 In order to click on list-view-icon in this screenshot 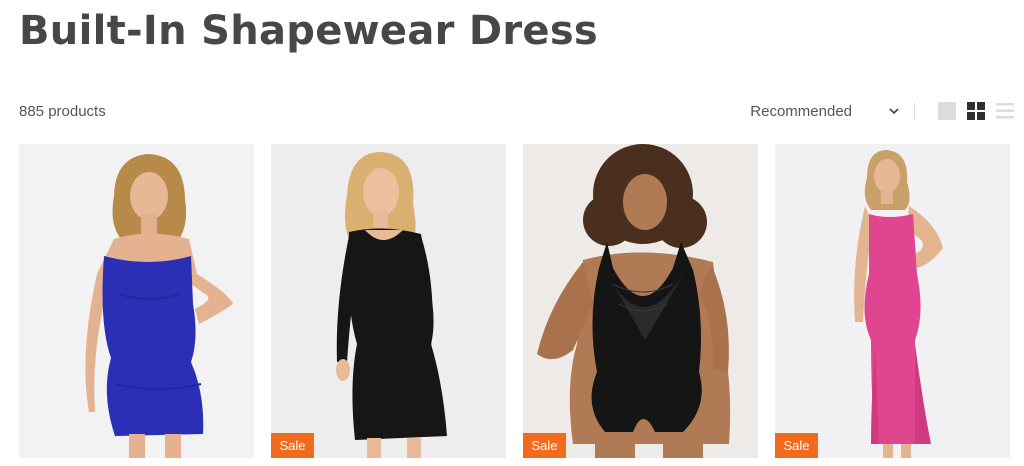, I will do `click(1005, 111)`.